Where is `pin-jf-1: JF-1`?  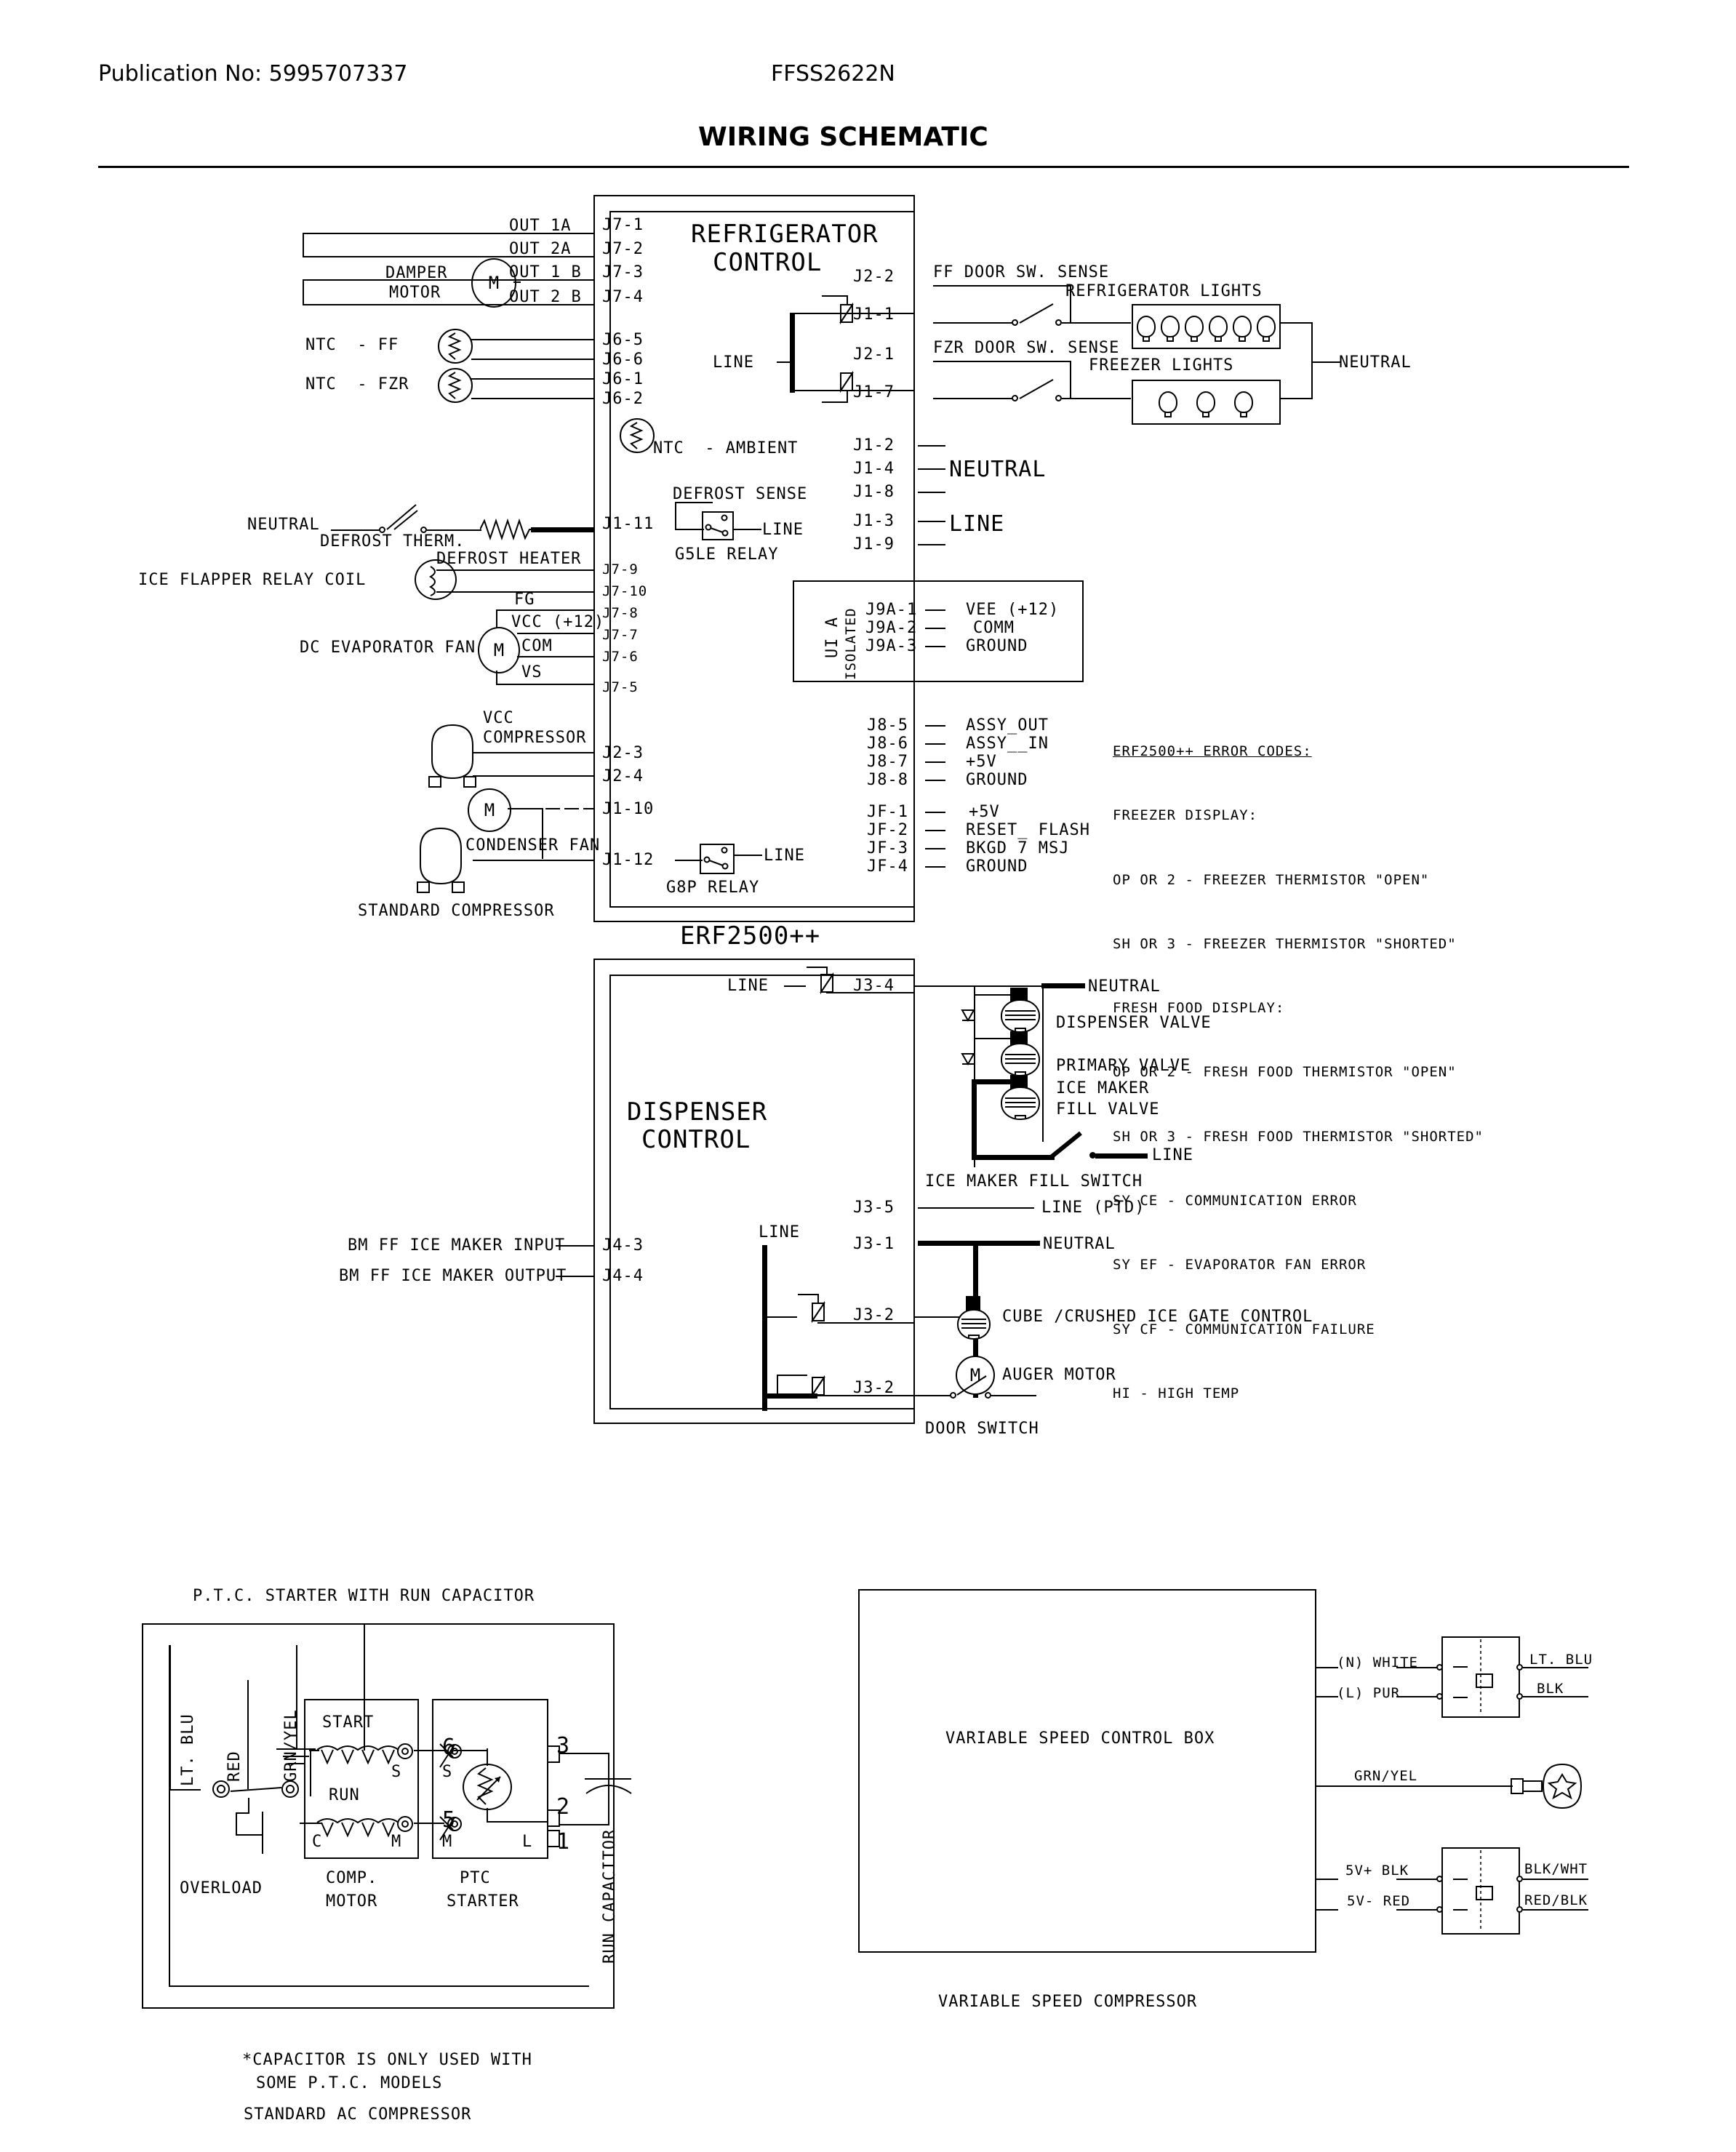
pin-jf-1: JF-1 is located at coordinates (887, 812).